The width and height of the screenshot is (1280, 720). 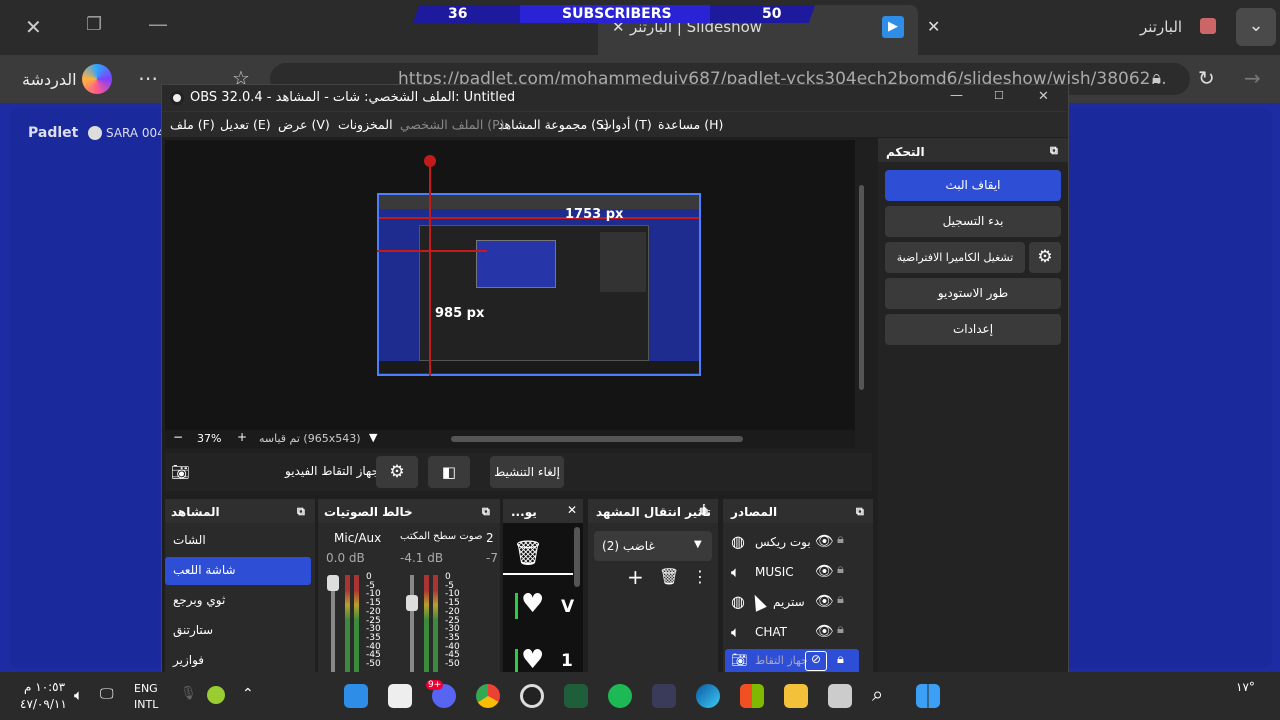 I want to click on transition-select: غاضب (2) ▼, so click(x=653, y=546).